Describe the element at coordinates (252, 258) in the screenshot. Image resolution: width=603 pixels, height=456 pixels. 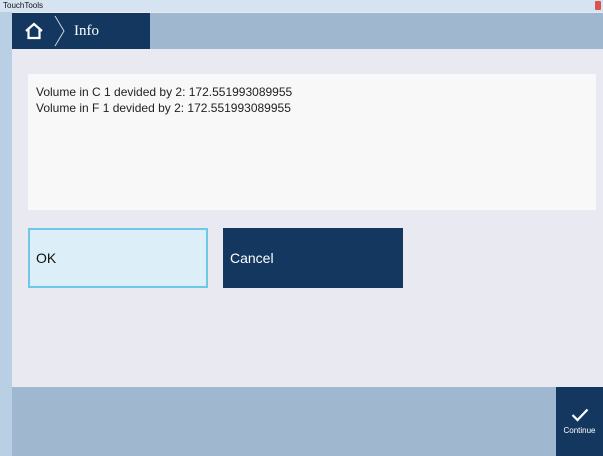
I see `cancel-button-label: Cancel` at that location.